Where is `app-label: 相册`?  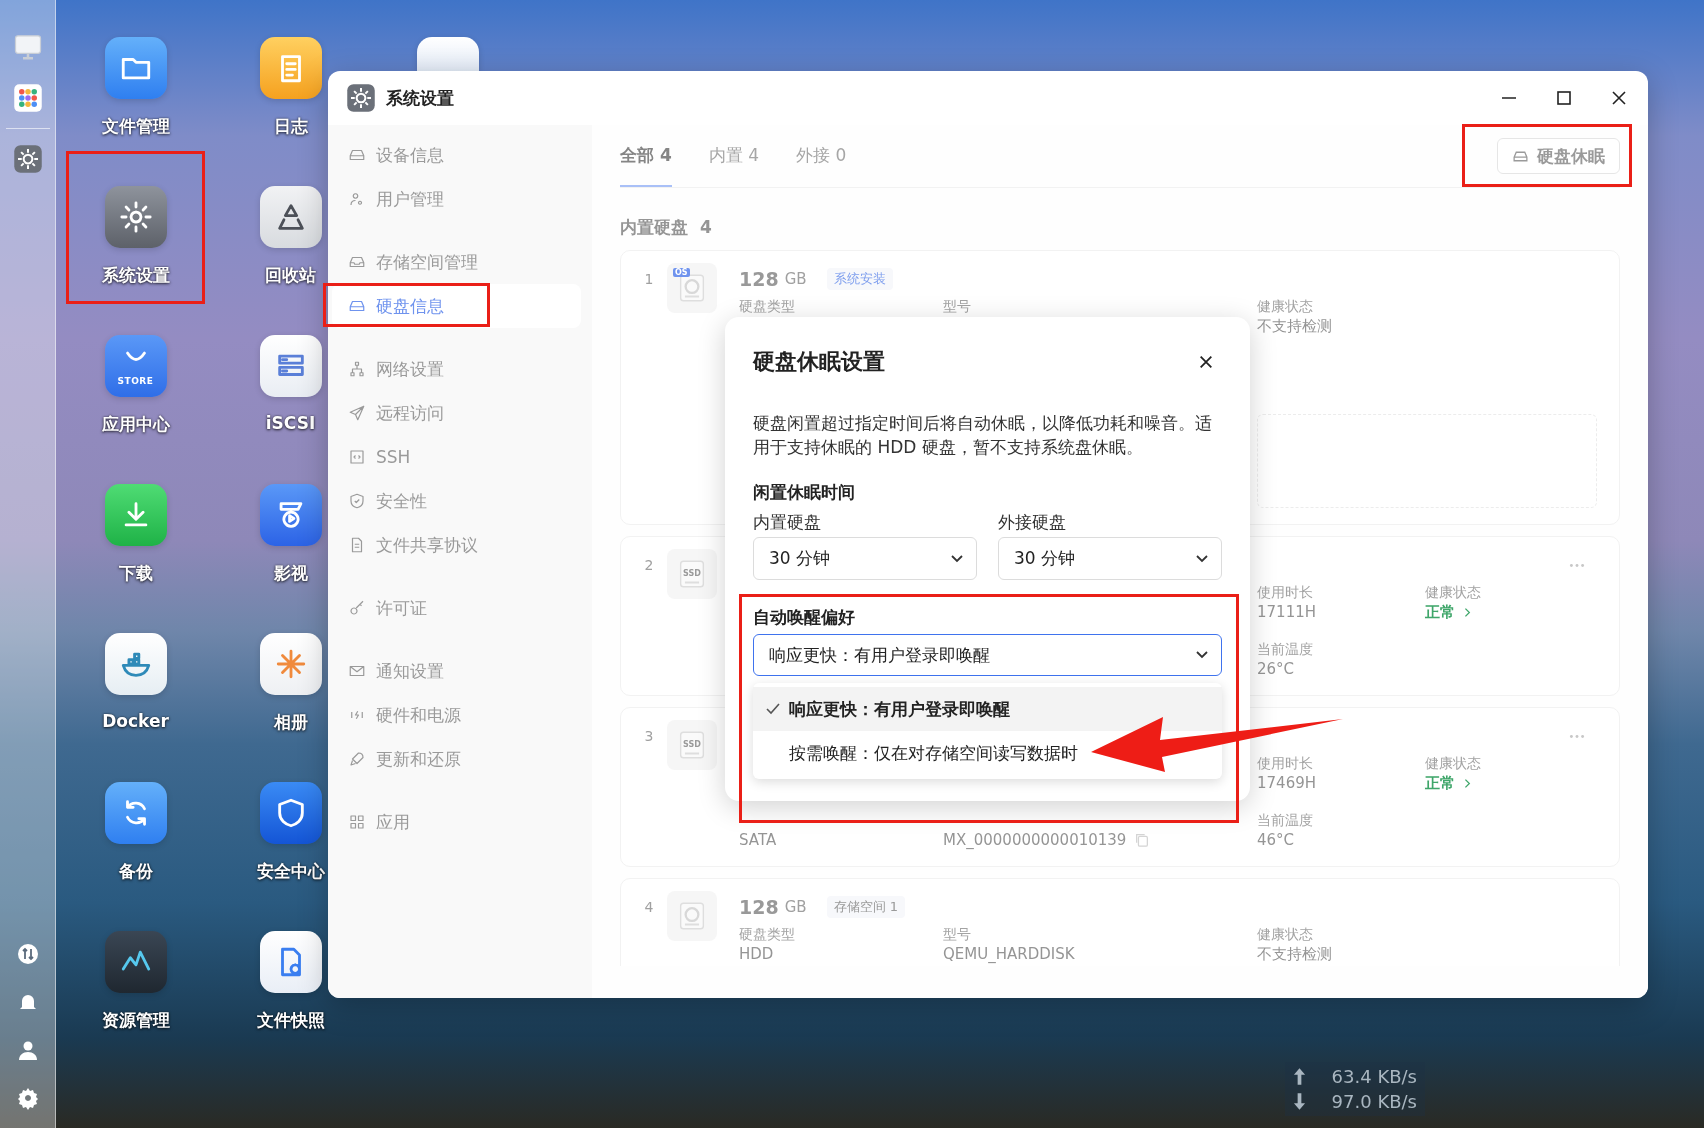 app-label: 相册 is located at coordinates (290, 722).